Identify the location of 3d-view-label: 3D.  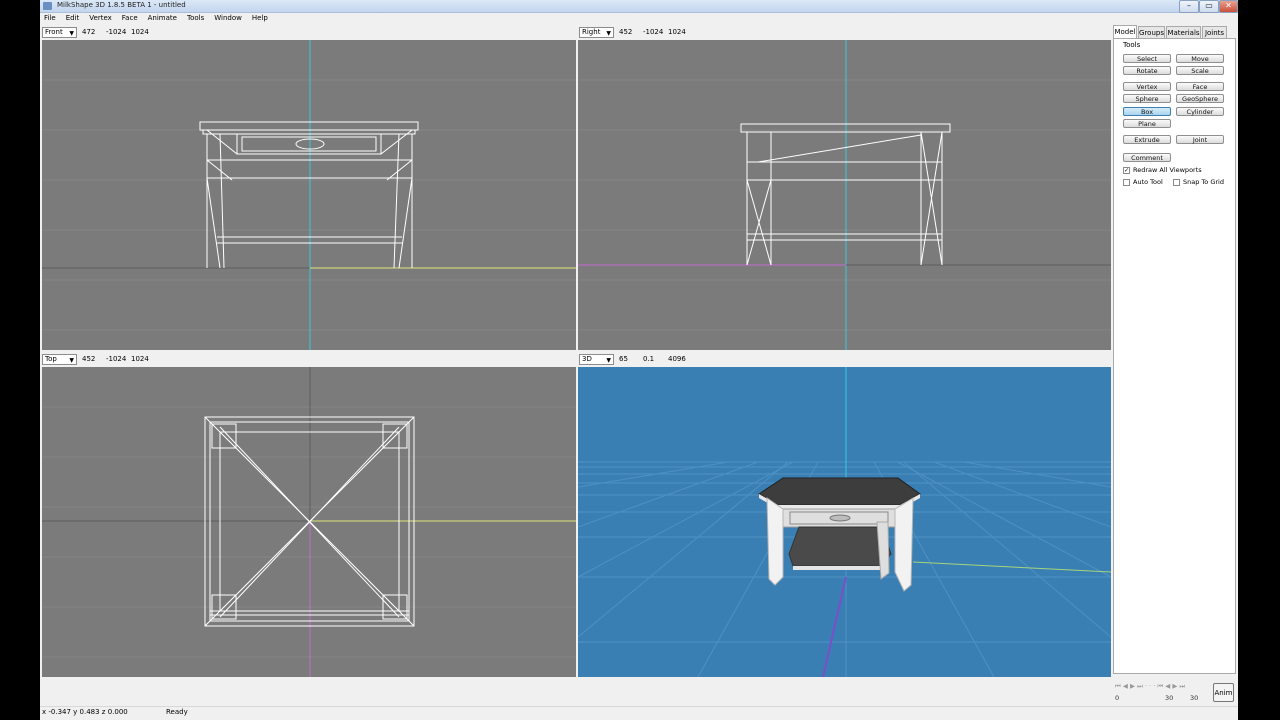
(587, 359).